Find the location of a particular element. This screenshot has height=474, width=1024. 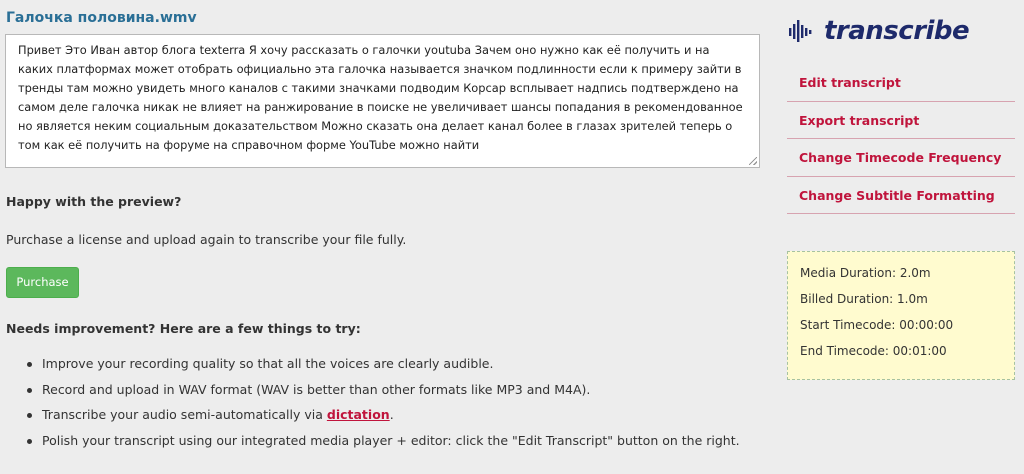

end-timecode: End Timecode: 00:01:00 is located at coordinates (873, 351).